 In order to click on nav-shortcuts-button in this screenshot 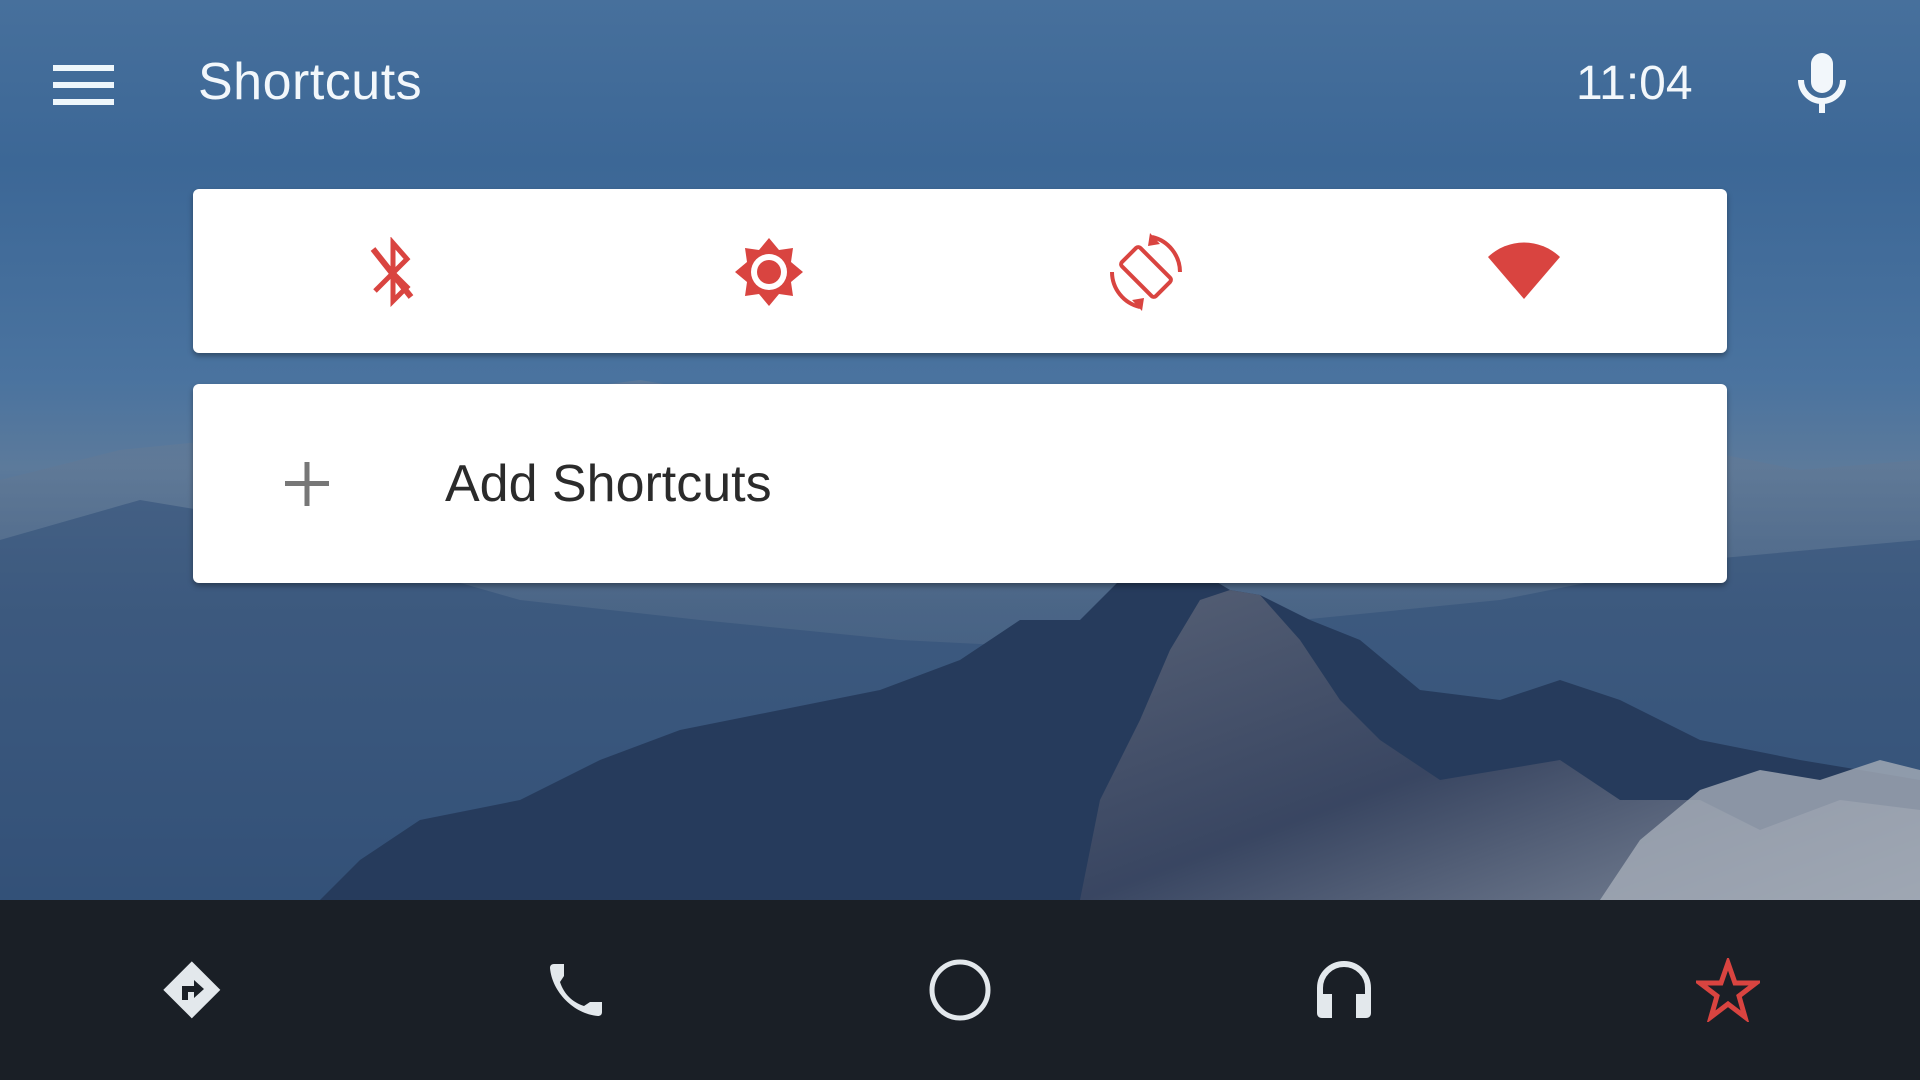, I will do `click(1728, 990)`.